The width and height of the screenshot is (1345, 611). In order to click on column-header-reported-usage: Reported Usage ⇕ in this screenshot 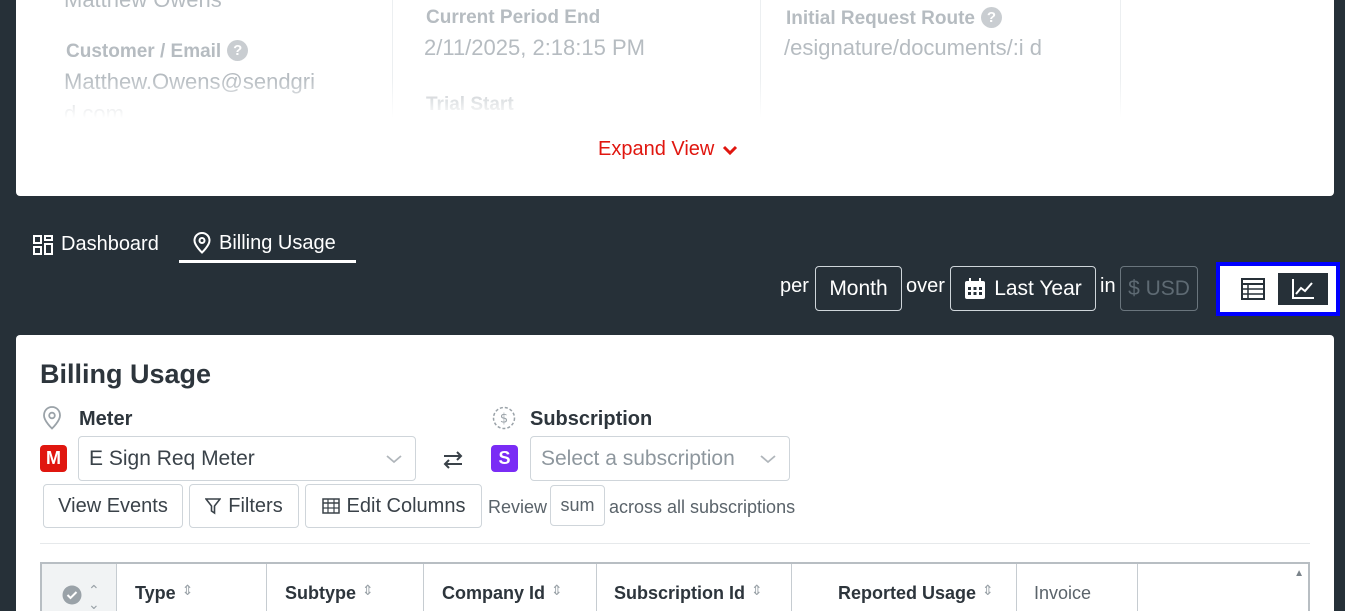, I will do `click(904, 587)`.